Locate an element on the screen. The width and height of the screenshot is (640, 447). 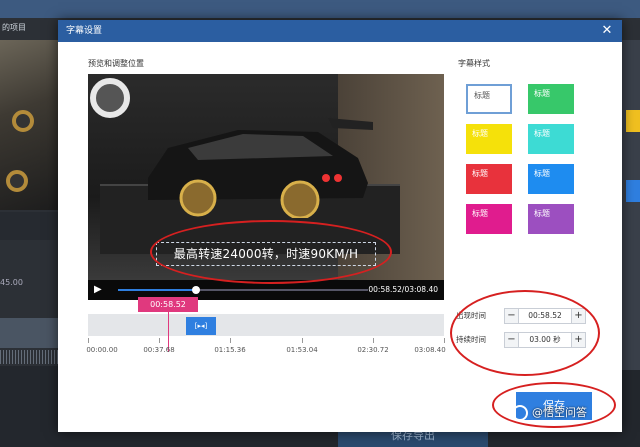
watermark-text: @悟空问答 is located at coordinates (559, 412).